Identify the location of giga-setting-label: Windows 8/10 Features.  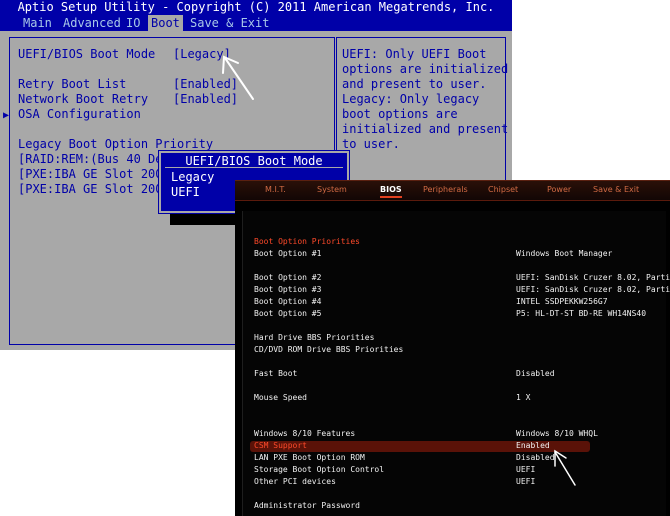
(304, 434).